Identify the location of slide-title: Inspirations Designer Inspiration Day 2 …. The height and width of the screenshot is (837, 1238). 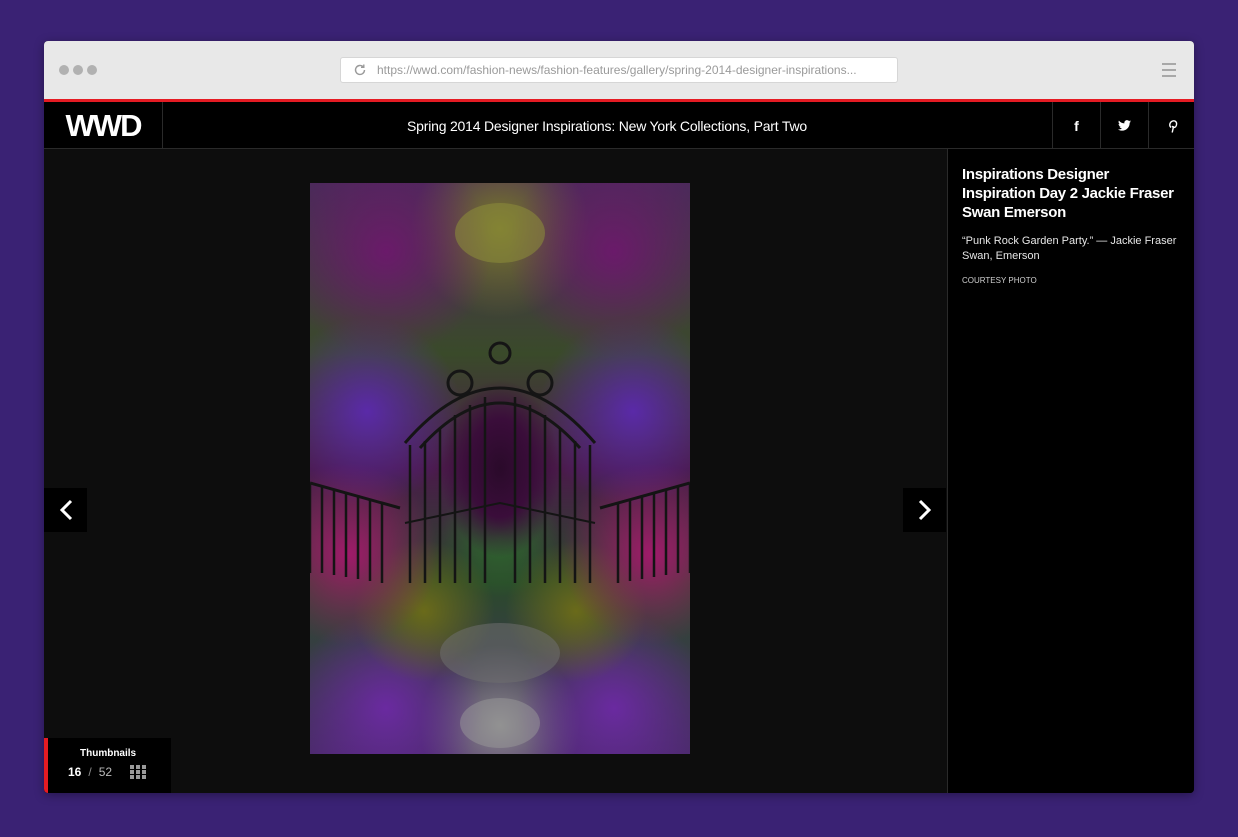
(1068, 193).